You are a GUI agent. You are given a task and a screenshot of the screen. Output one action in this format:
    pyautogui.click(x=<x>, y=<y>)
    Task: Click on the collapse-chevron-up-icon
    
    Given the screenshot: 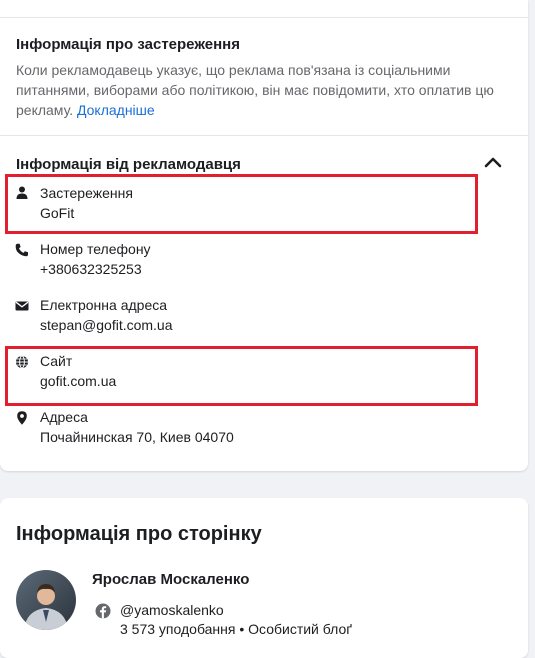 What is the action you would take?
    pyautogui.click(x=493, y=163)
    